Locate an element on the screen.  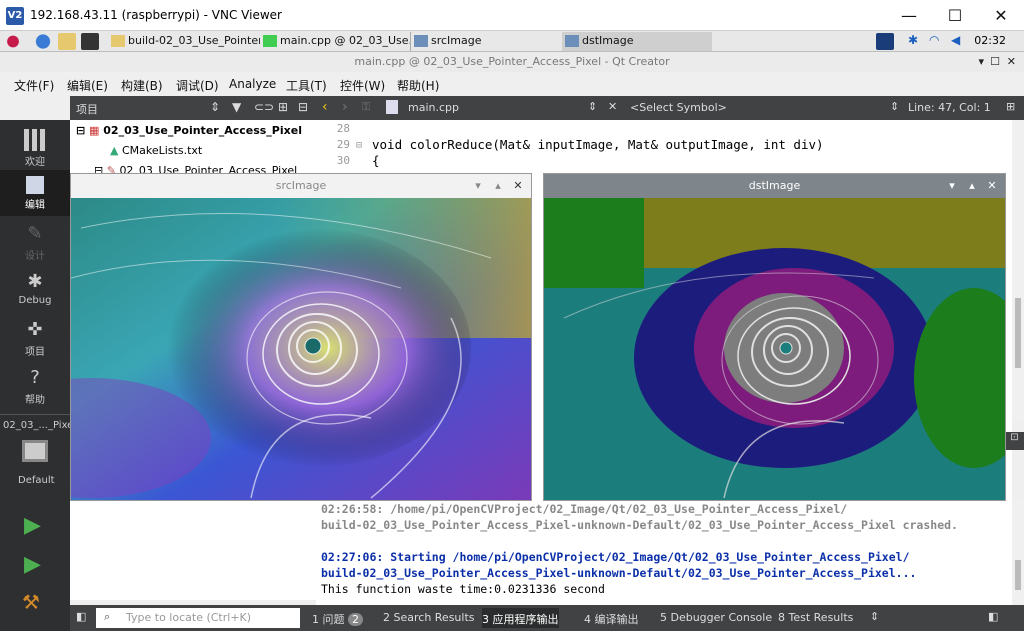
tree-item-project: ⊟ ▦ 02_03_Use_Pointer_Access_Pixel is located at coordinates (189, 131).